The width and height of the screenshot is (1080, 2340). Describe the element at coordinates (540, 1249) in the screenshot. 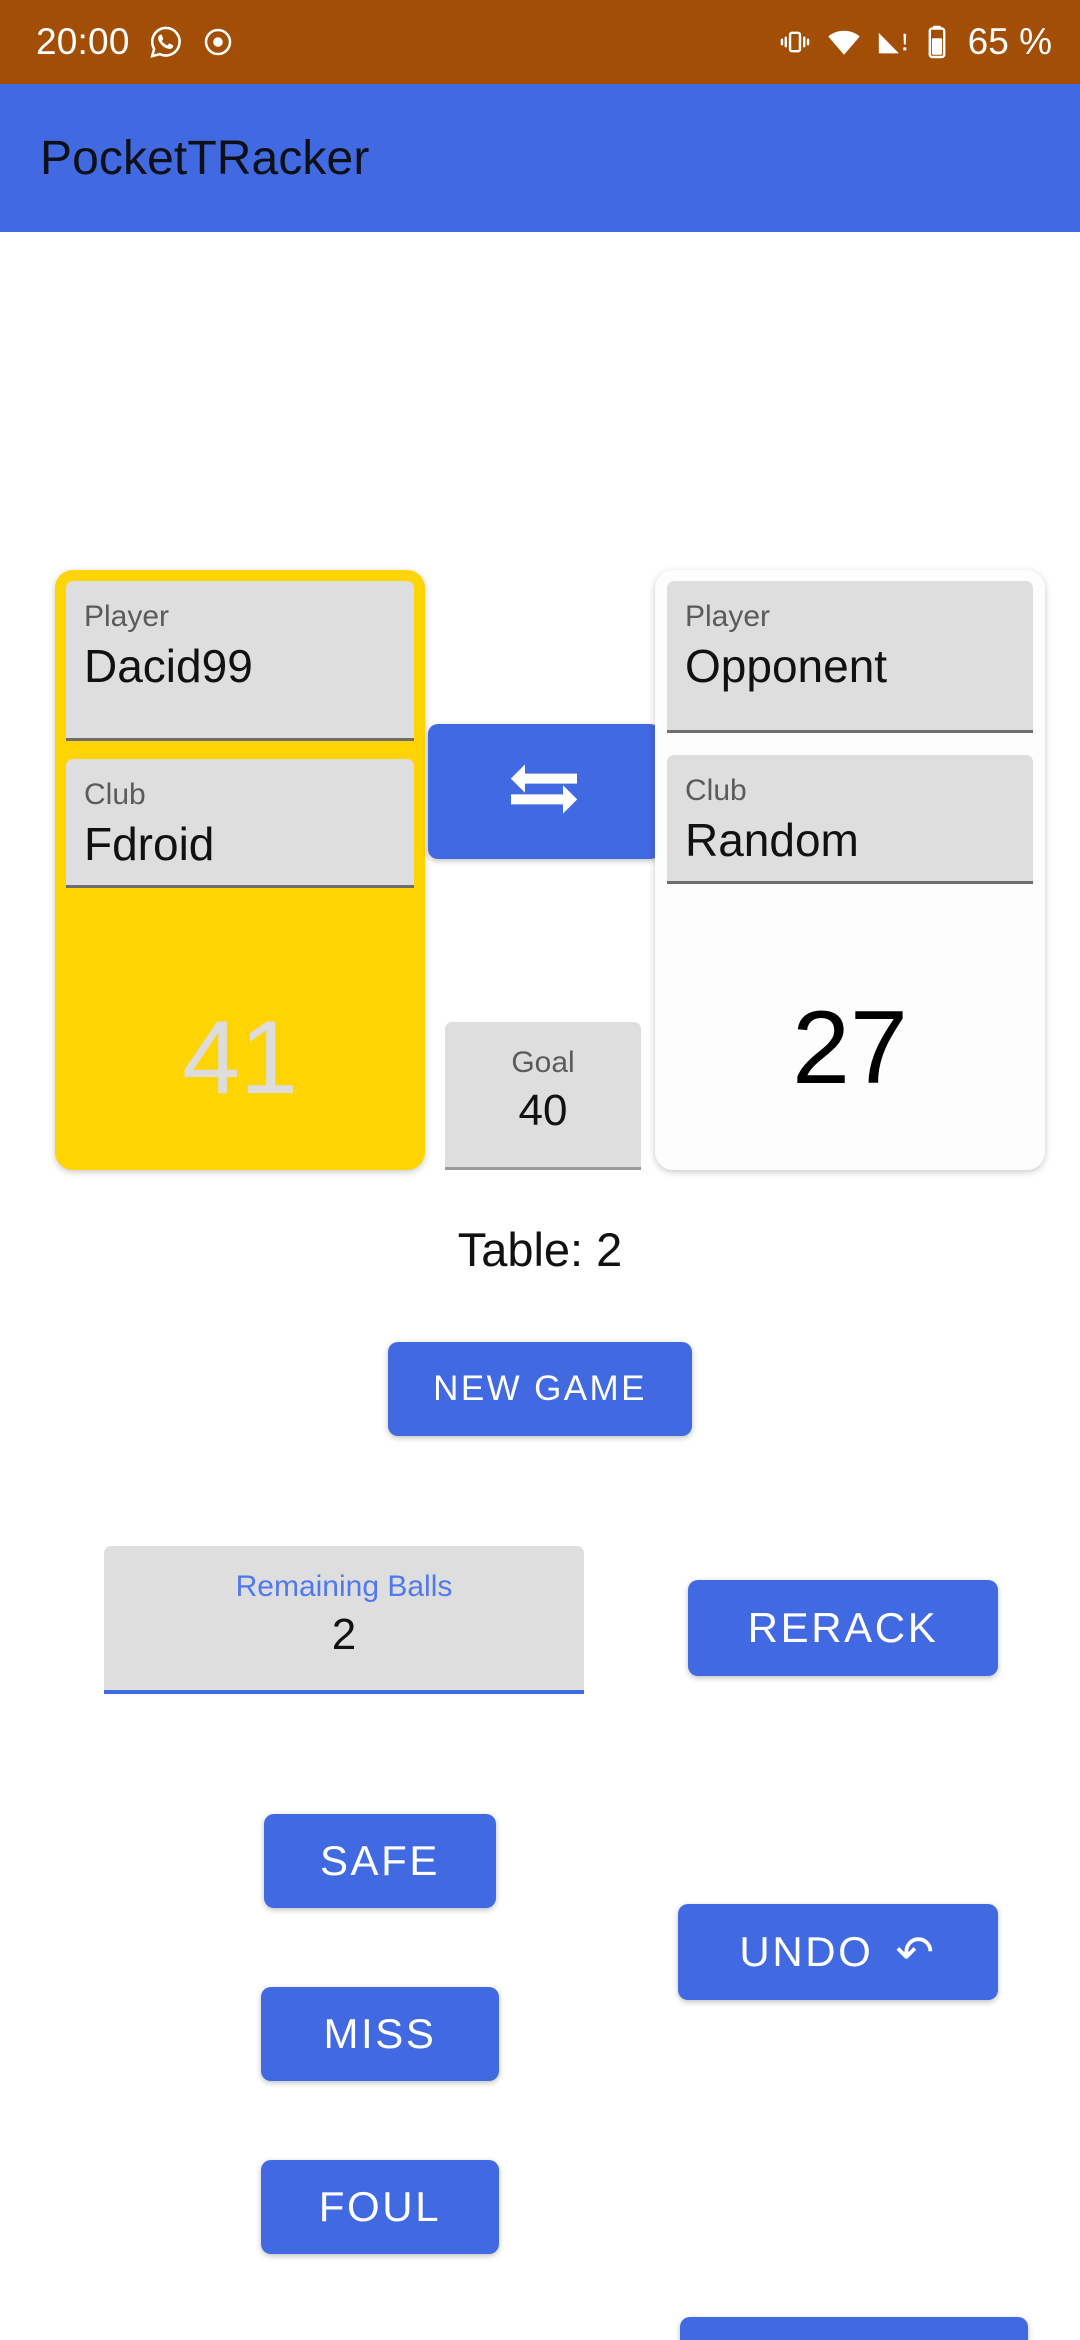

I see `table-number-text: Table: 2` at that location.